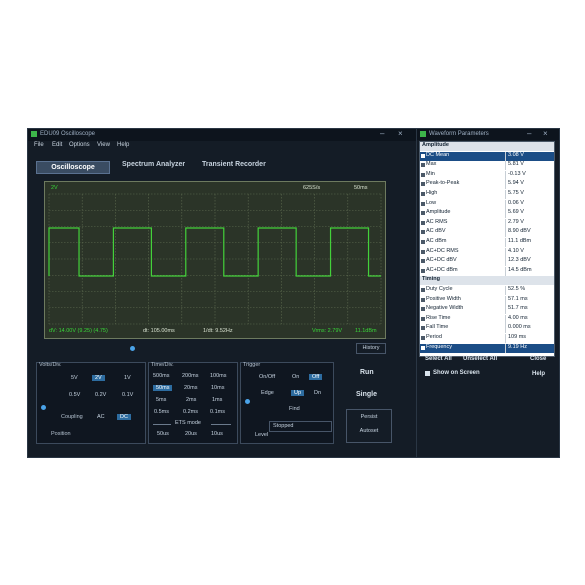  I want to click on parameter-row: Low 0.06 V, so click(487, 204).